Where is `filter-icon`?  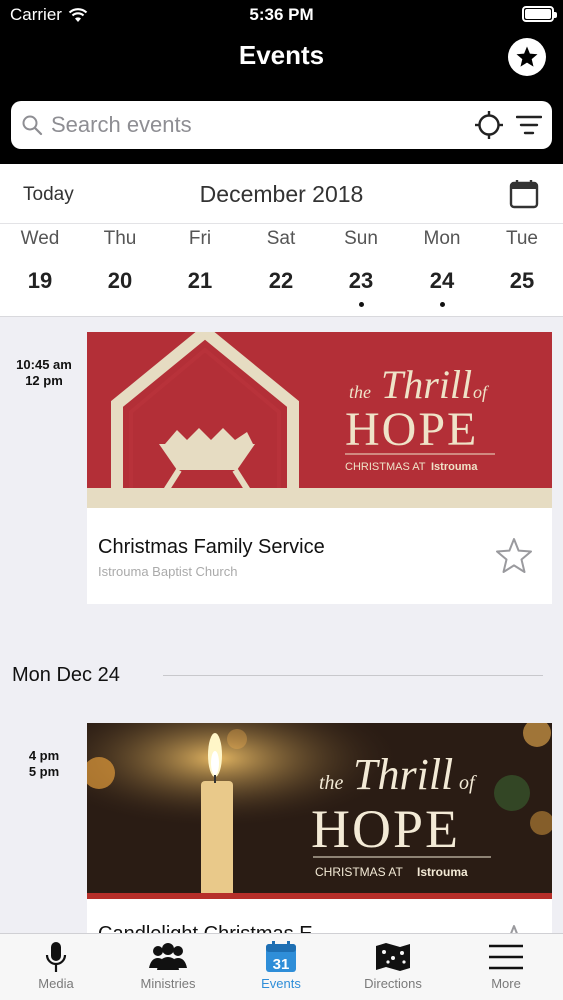 filter-icon is located at coordinates (529, 125).